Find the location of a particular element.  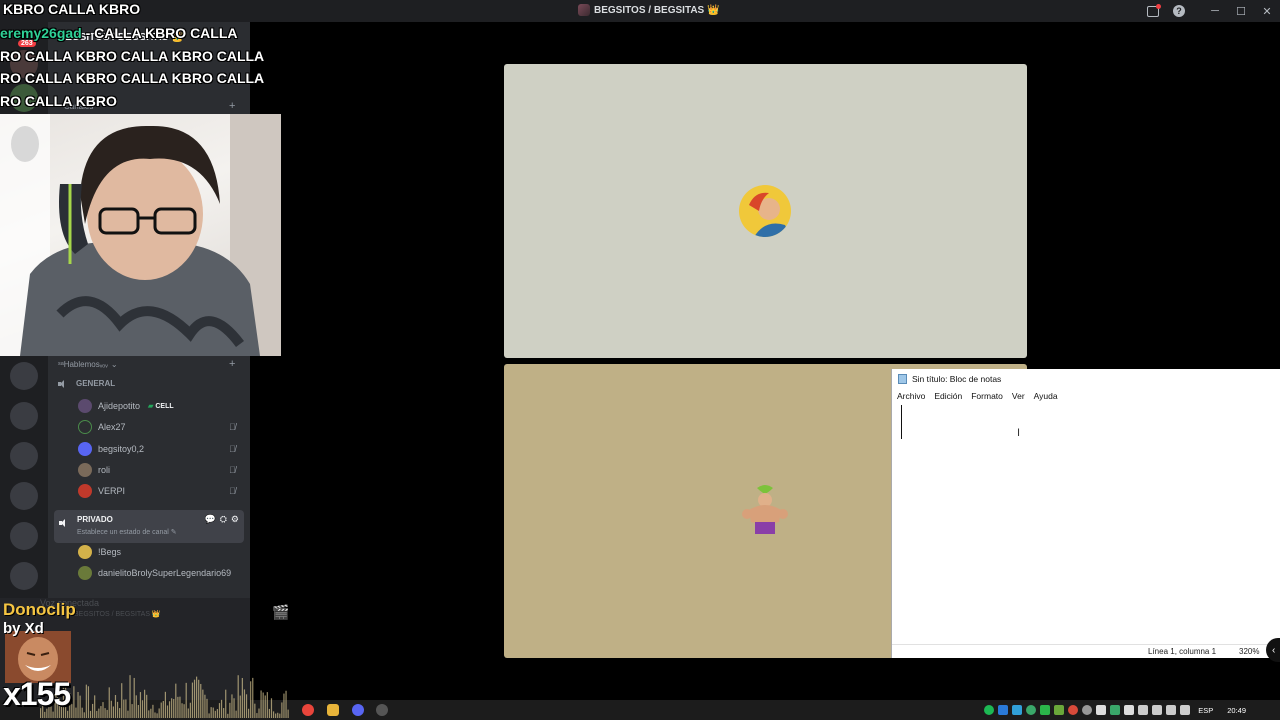

side-panel-handle: ‹ is located at coordinates (1273, 650).